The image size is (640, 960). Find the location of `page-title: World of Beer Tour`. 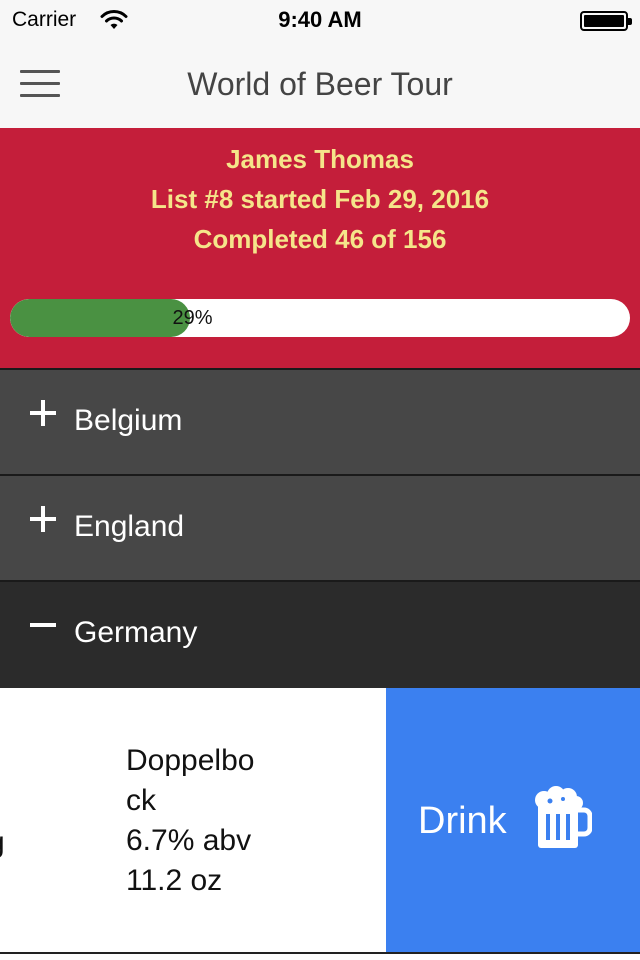

page-title: World of Beer Tour is located at coordinates (320, 84).